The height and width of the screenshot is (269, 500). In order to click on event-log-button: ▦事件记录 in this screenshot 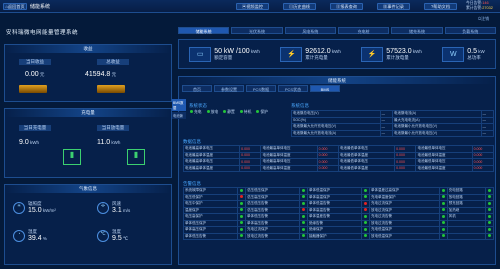, I will do `click(393, 6)`.